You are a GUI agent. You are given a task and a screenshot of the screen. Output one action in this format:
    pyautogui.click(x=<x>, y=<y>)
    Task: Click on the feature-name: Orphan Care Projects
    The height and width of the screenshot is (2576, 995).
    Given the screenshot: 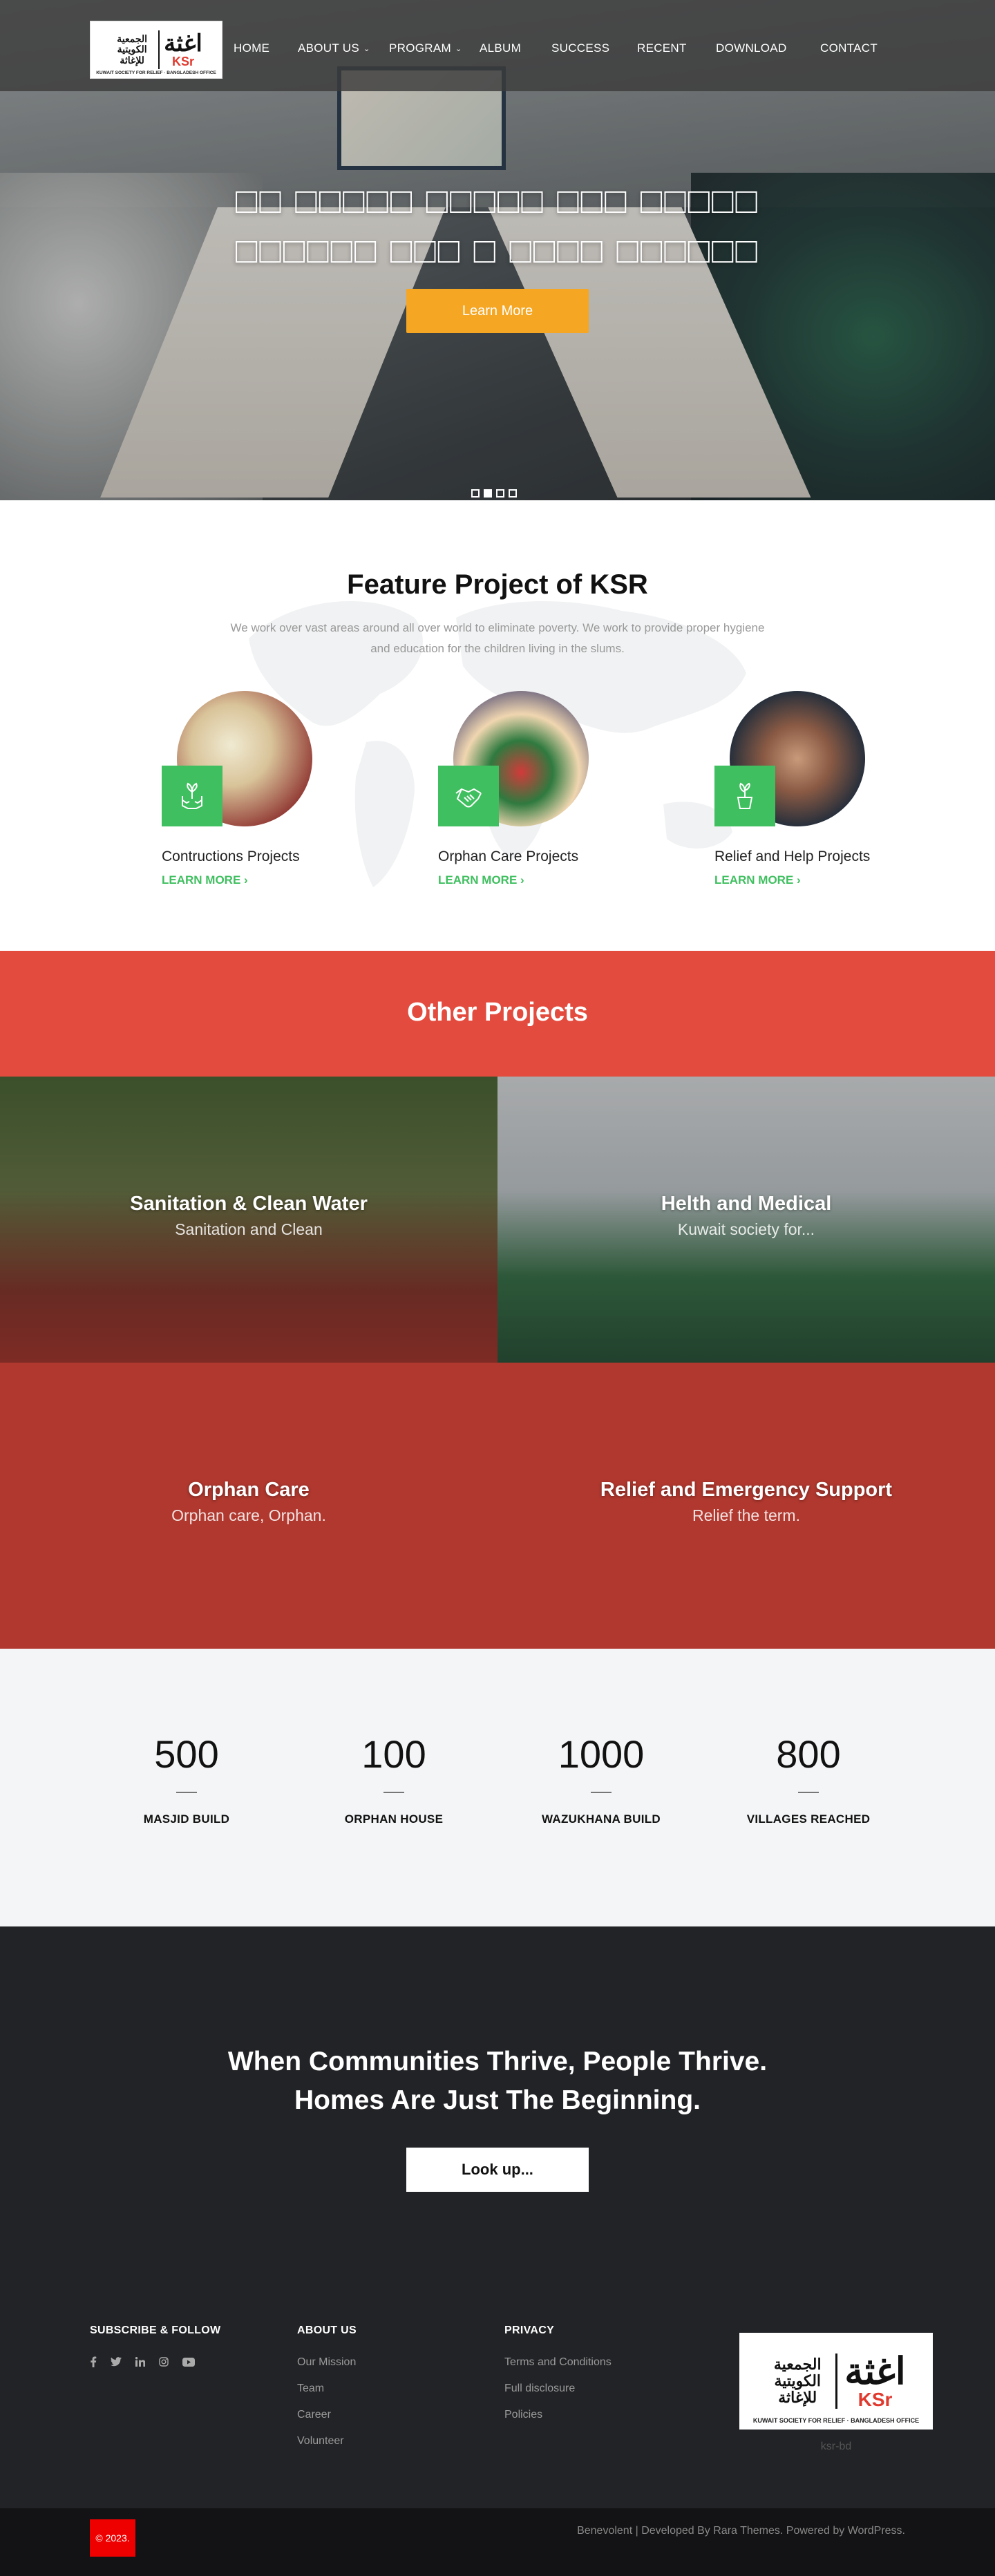 What is the action you would take?
    pyautogui.click(x=509, y=856)
    